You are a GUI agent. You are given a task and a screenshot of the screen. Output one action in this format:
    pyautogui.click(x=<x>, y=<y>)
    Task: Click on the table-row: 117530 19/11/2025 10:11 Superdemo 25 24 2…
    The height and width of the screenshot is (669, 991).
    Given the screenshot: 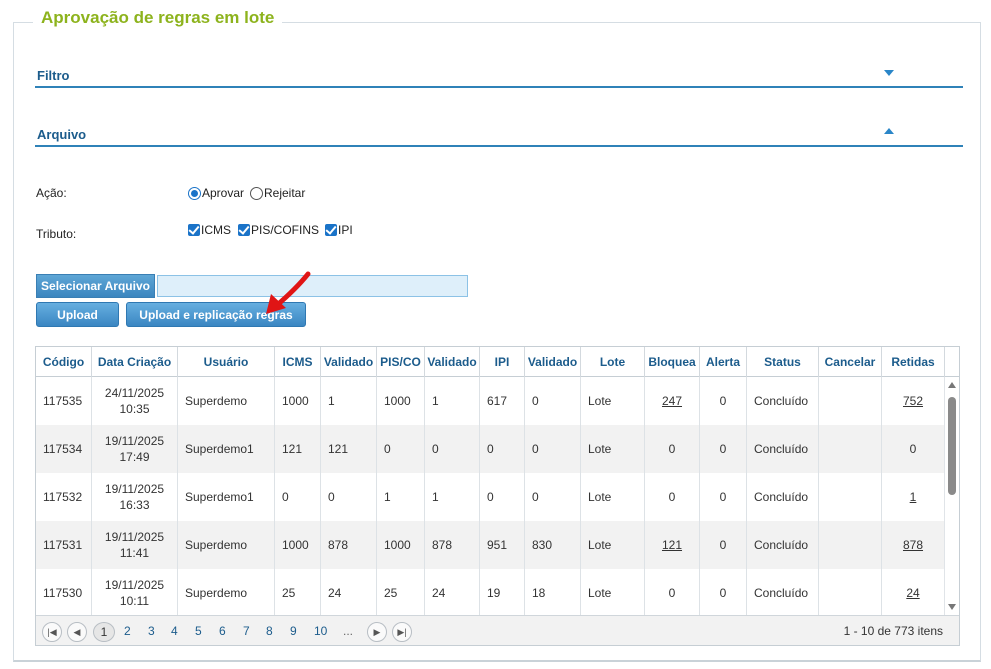 What is the action you would take?
    pyautogui.click(x=490, y=592)
    